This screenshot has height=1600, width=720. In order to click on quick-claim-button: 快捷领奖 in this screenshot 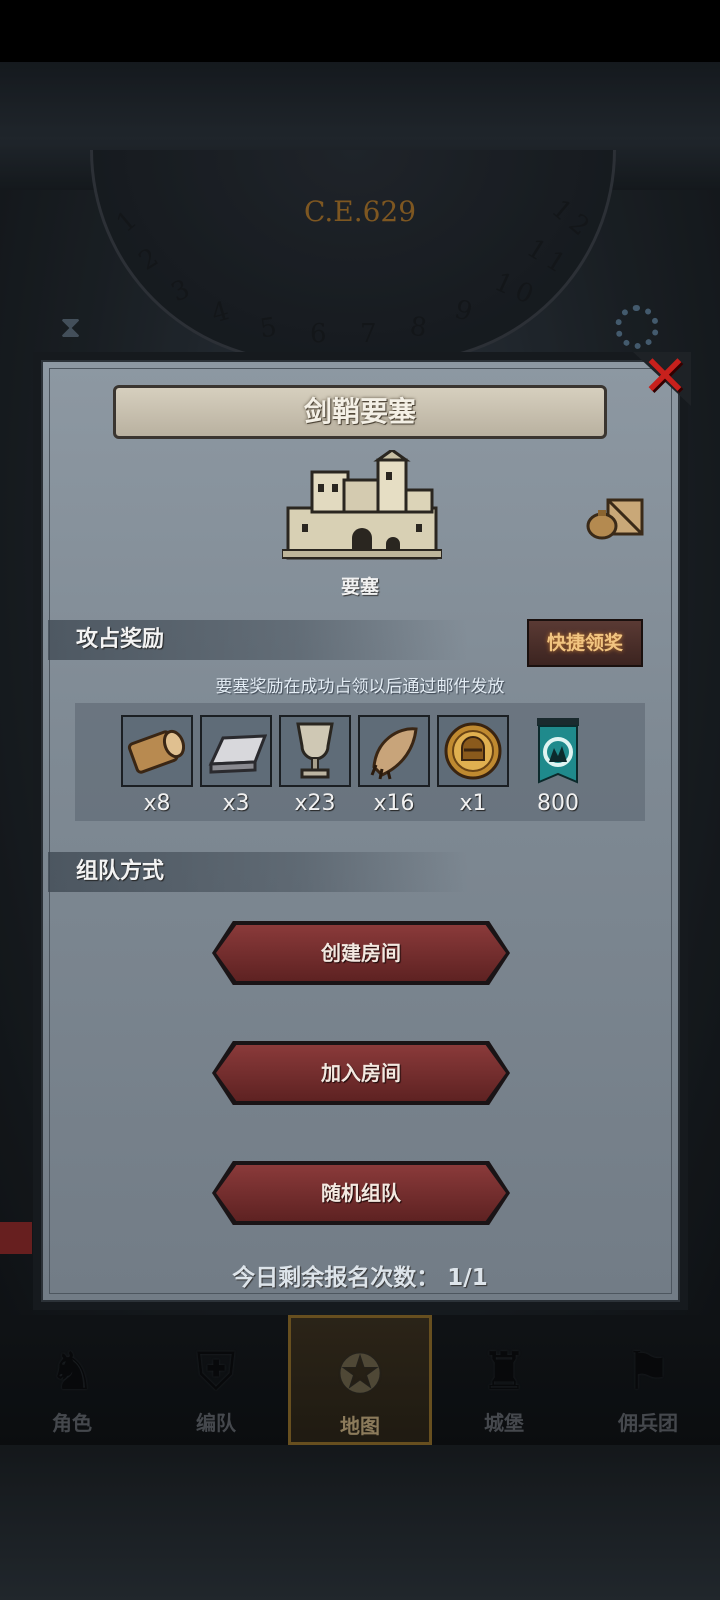, I will do `click(585, 643)`.